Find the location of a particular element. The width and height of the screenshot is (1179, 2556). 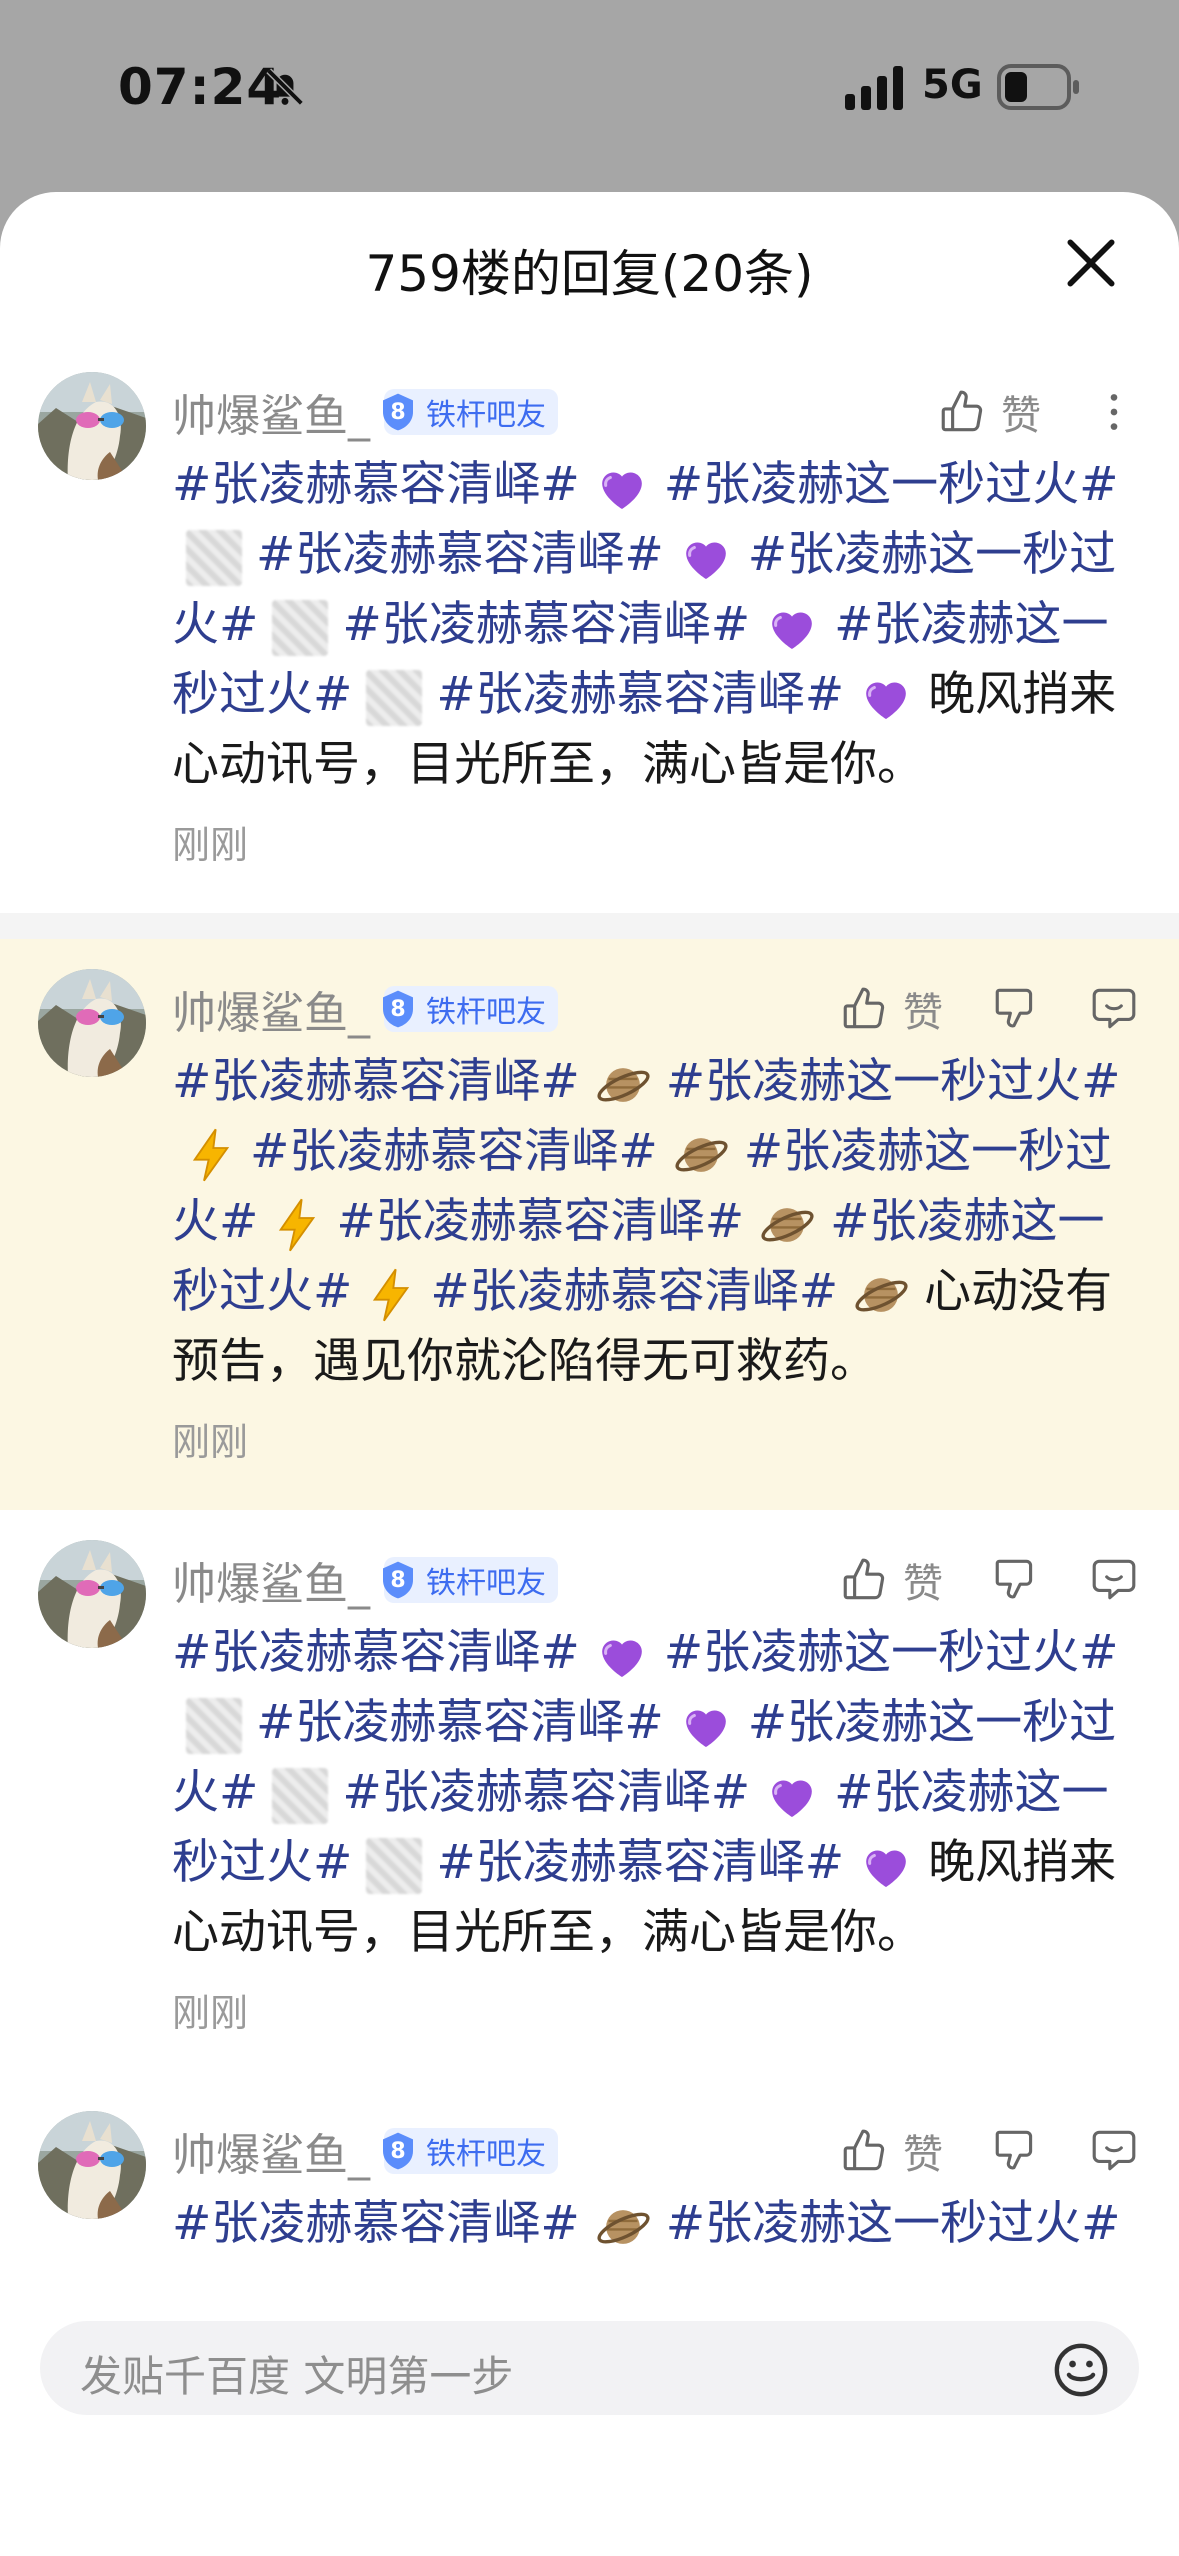

status-bar: 07:24 5G is located at coordinates (589, 90).